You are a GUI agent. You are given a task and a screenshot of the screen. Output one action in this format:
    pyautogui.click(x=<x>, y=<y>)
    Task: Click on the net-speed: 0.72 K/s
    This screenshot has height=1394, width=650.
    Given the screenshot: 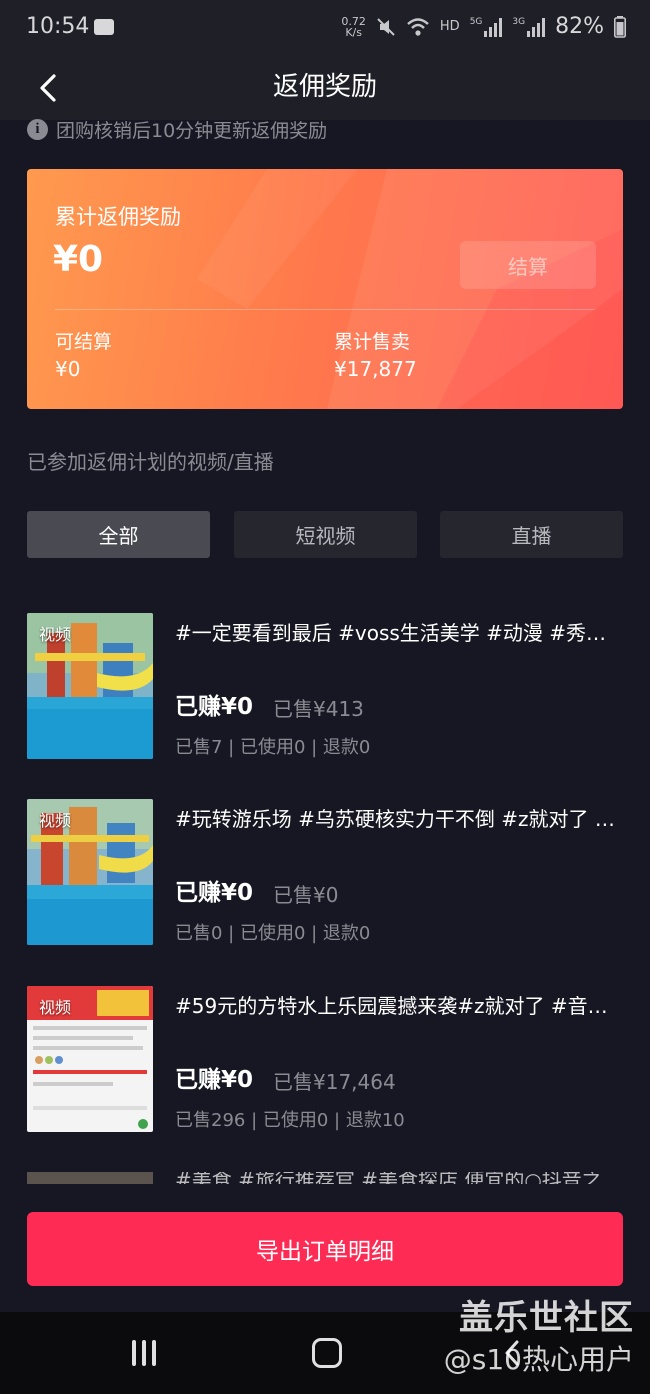 What is the action you would take?
    pyautogui.click(x=353, y=26)
    